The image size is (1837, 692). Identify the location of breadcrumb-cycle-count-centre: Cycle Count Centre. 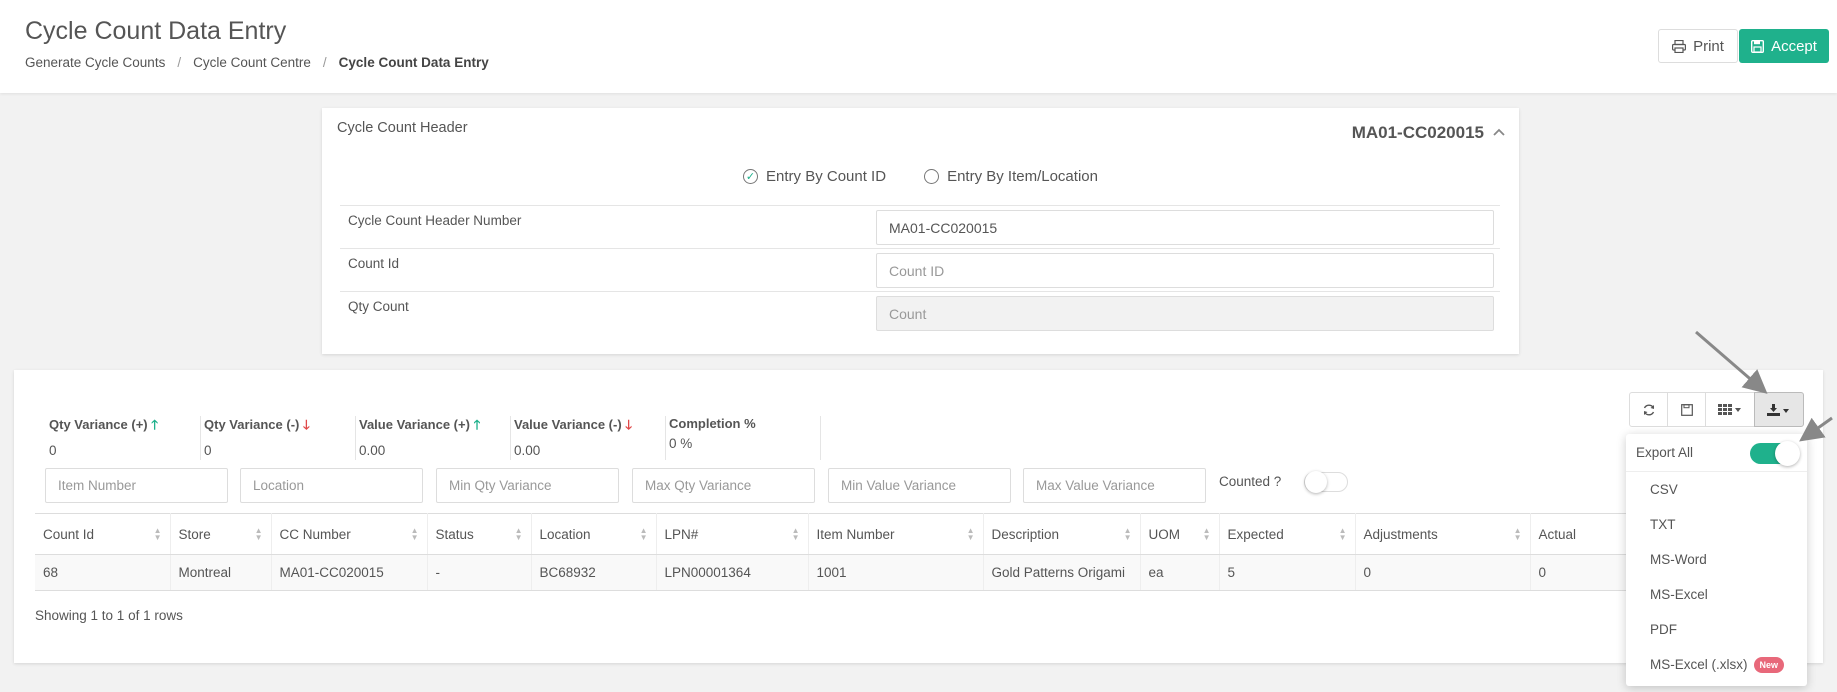
(252, 62).